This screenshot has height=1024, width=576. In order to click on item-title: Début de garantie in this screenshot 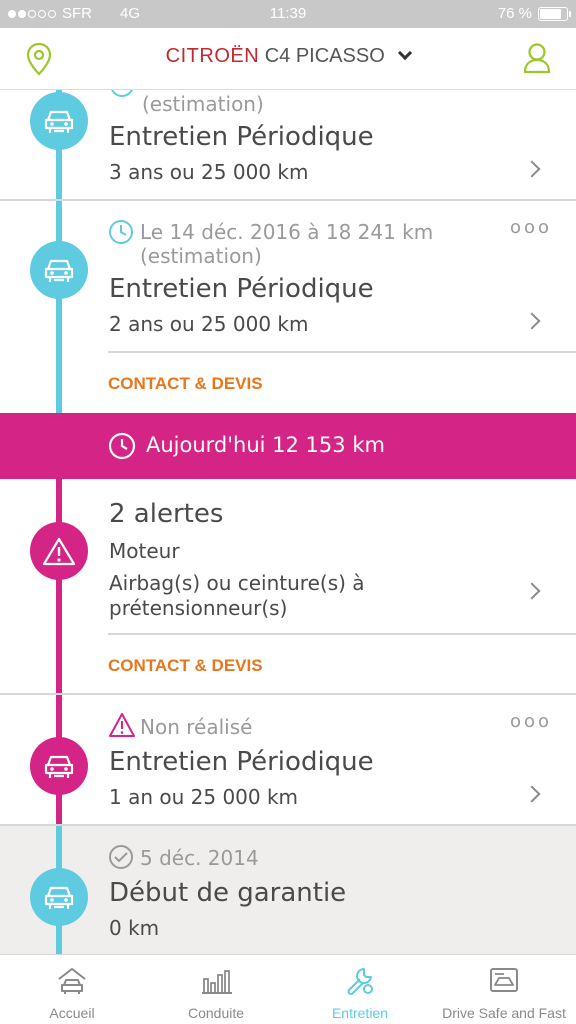, I will do `click(228, 893)`.